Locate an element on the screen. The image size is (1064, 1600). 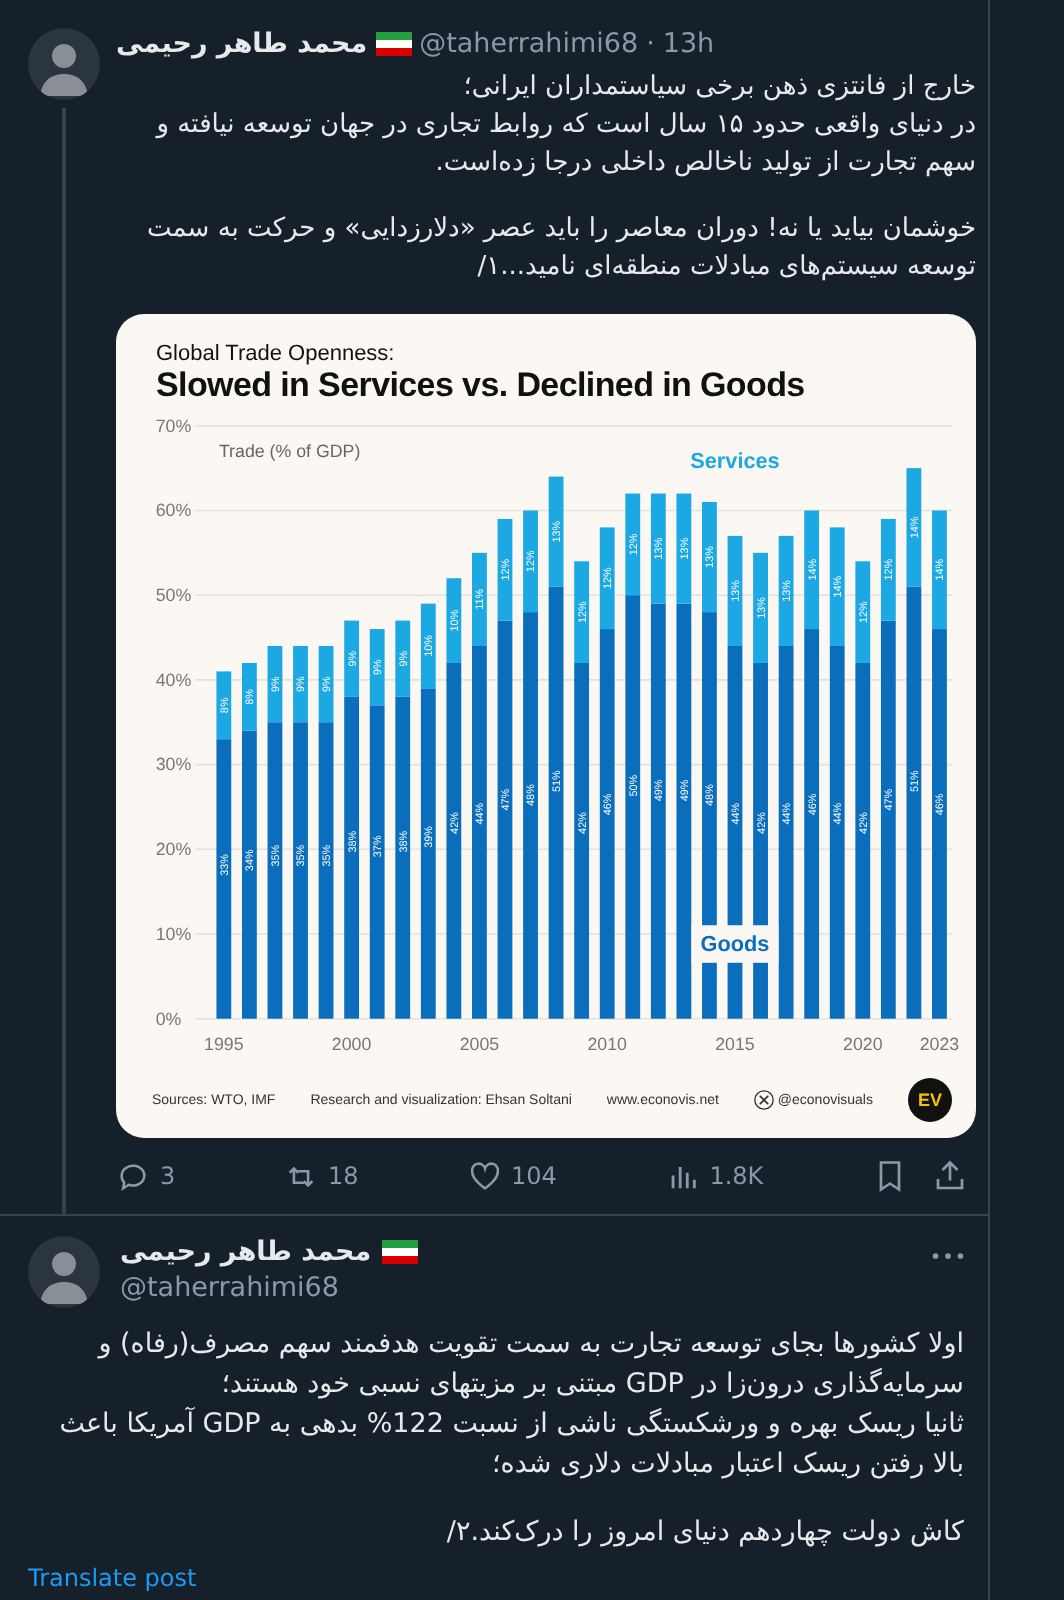
axis-label: 10% is located at coordinates (173, 933).